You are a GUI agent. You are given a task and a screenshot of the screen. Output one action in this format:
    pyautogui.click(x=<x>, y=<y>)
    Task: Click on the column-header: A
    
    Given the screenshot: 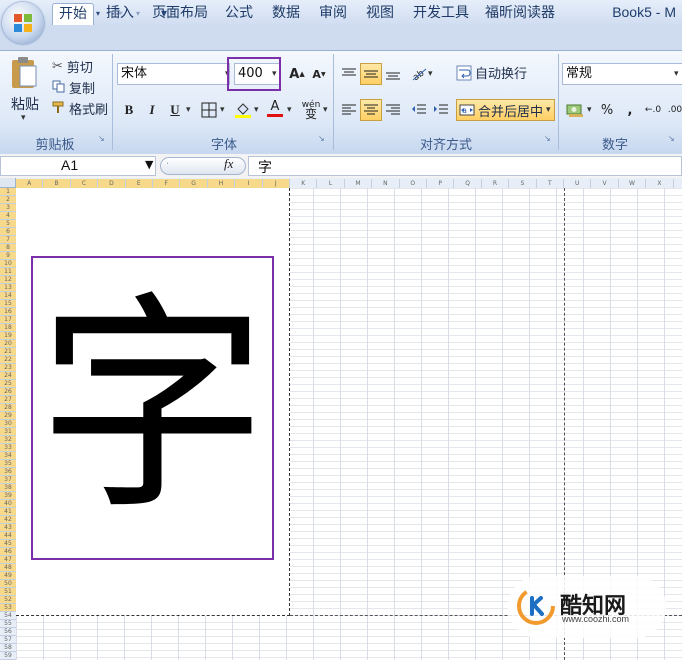 What is the action you would take?
    pyautogui.click(x=30, y=183)
    